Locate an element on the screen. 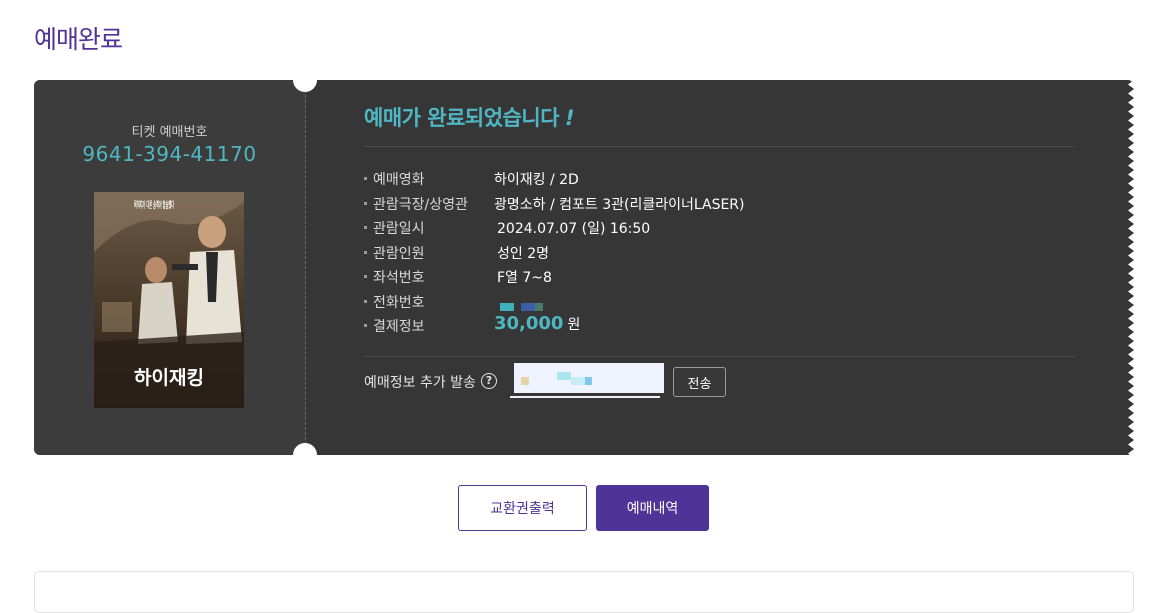 This screenshot has height=613, width=1174. input-underline is located at coordinates (585, 397).